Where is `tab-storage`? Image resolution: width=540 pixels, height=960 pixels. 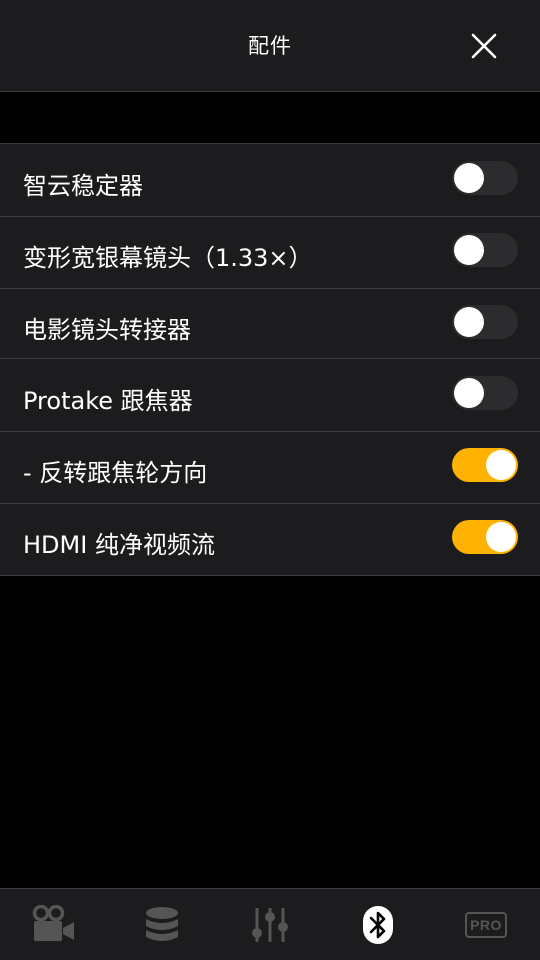 tab-storage is located at coordinates (162, 924).